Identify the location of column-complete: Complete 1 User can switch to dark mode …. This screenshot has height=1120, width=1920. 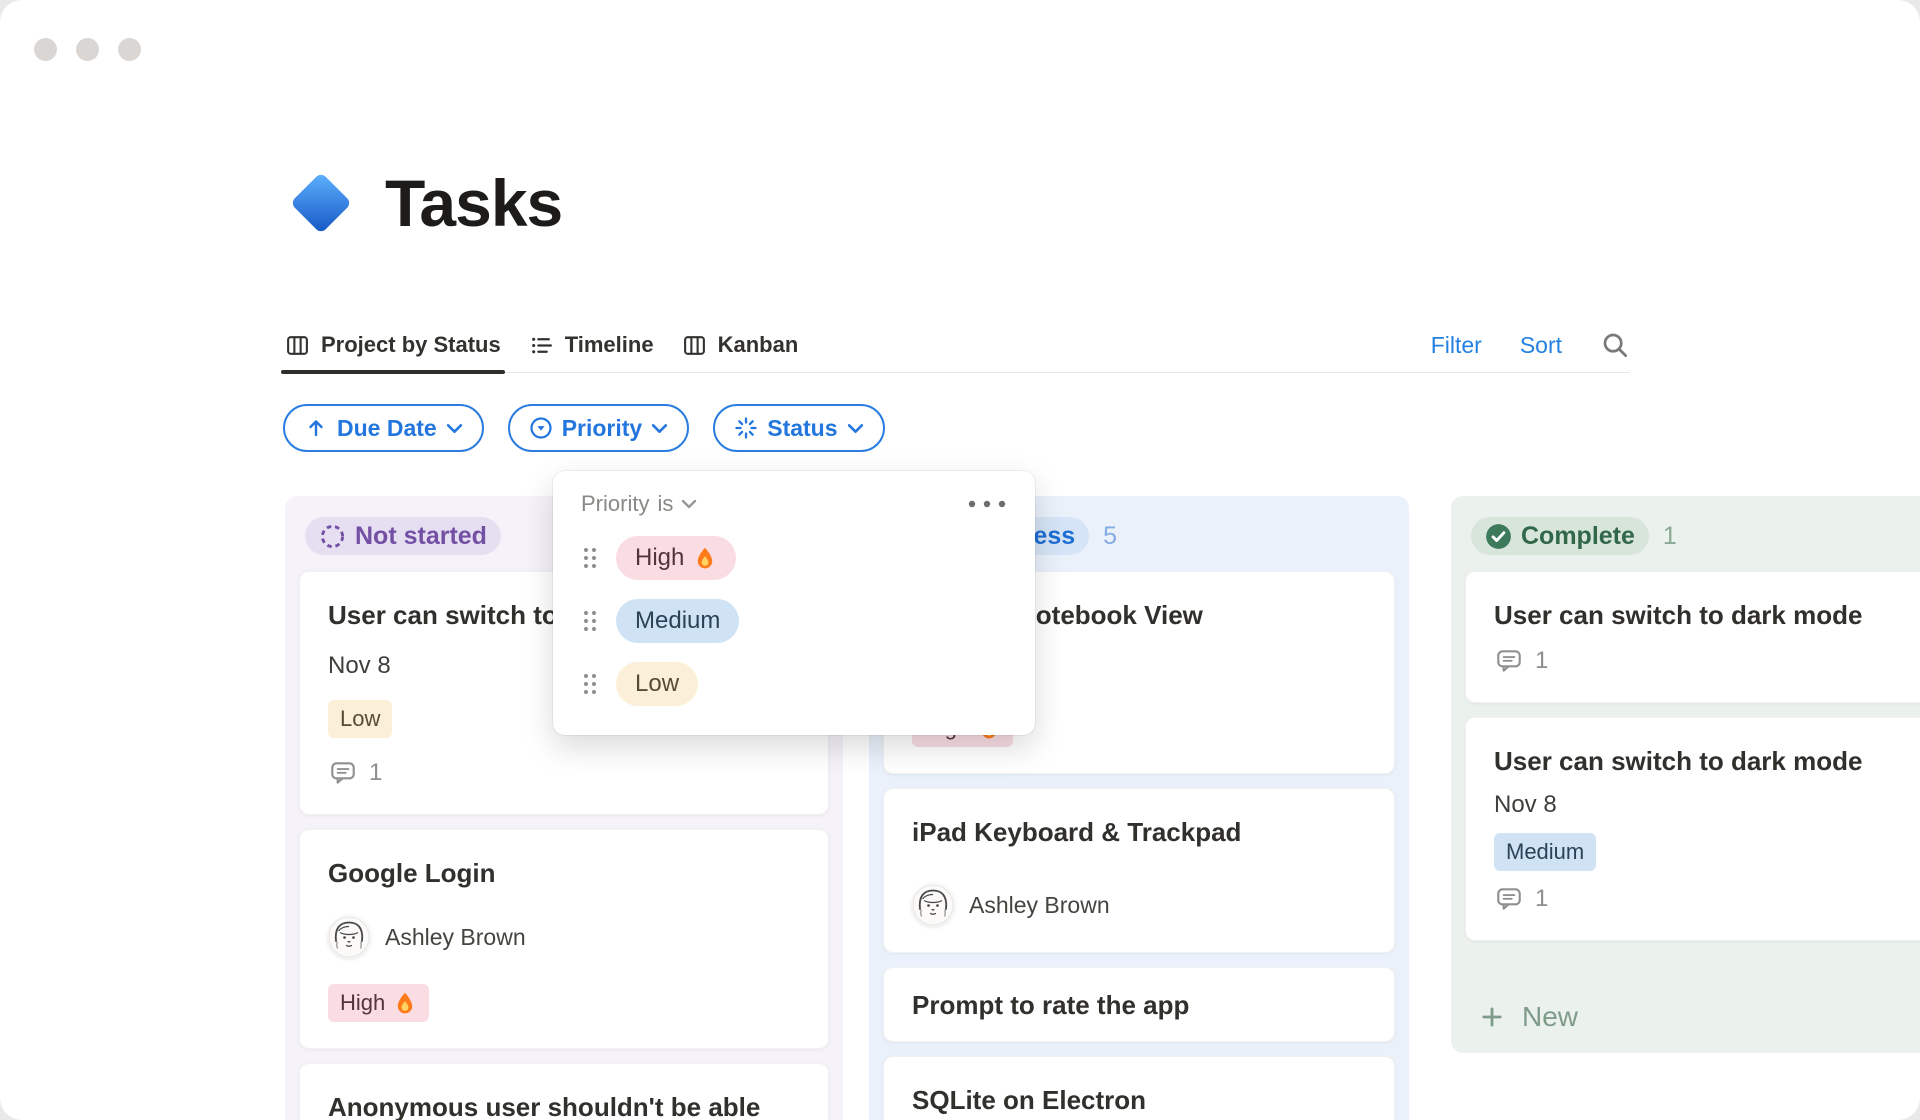
(1685, 774).